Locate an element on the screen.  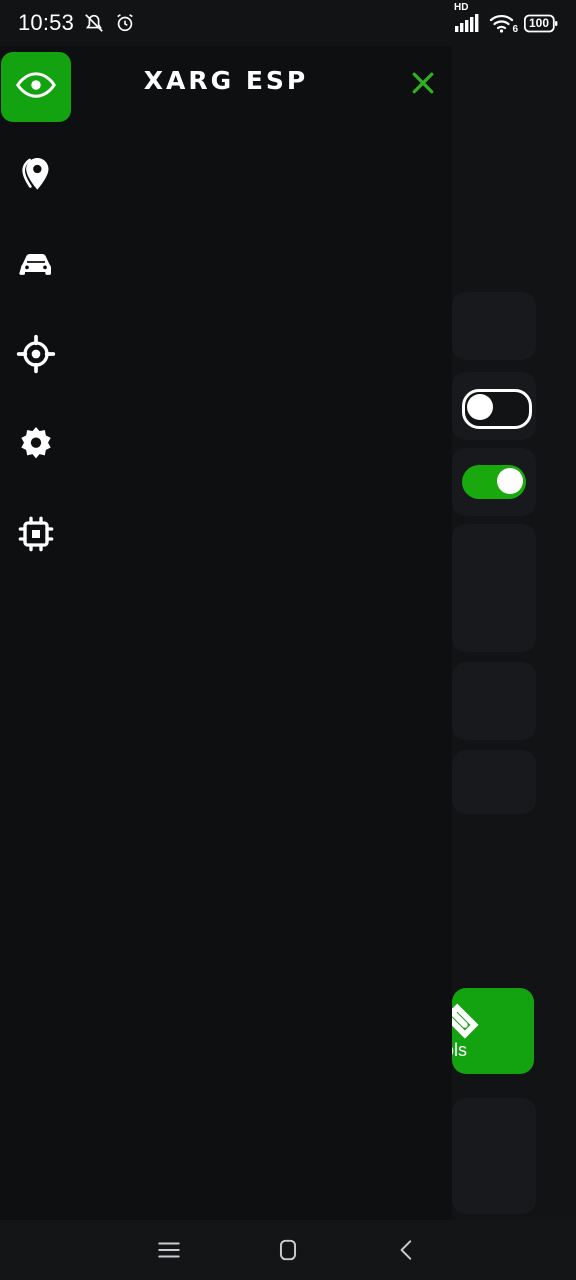
mute-icon is located at coordinates (94, 23).